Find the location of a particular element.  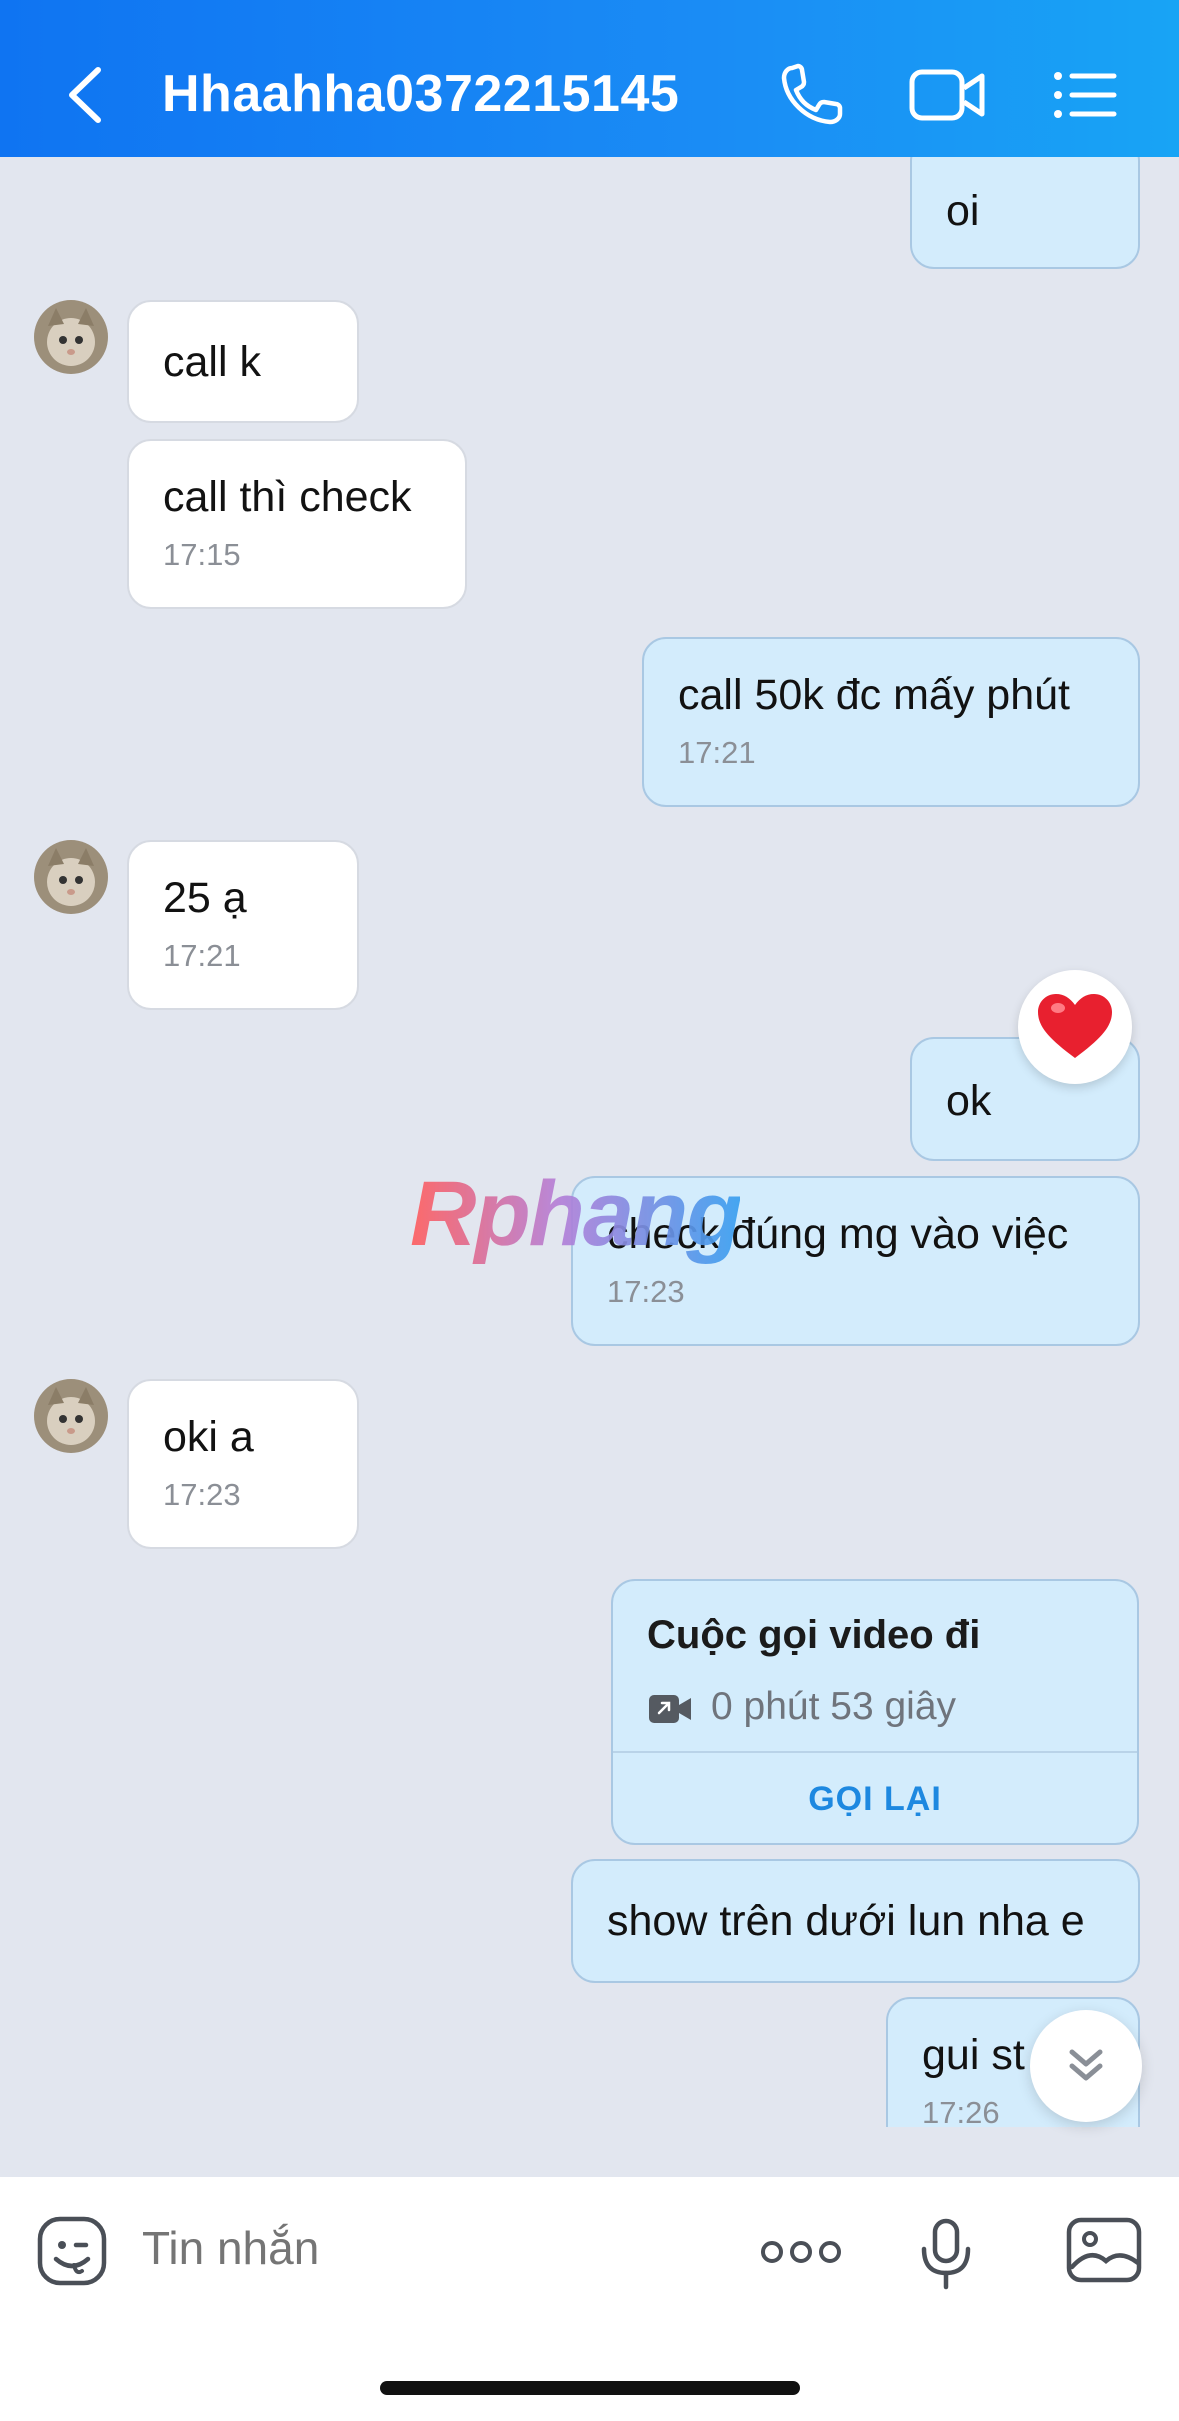

list-menu-icon is located at coordinates (1088, 95).